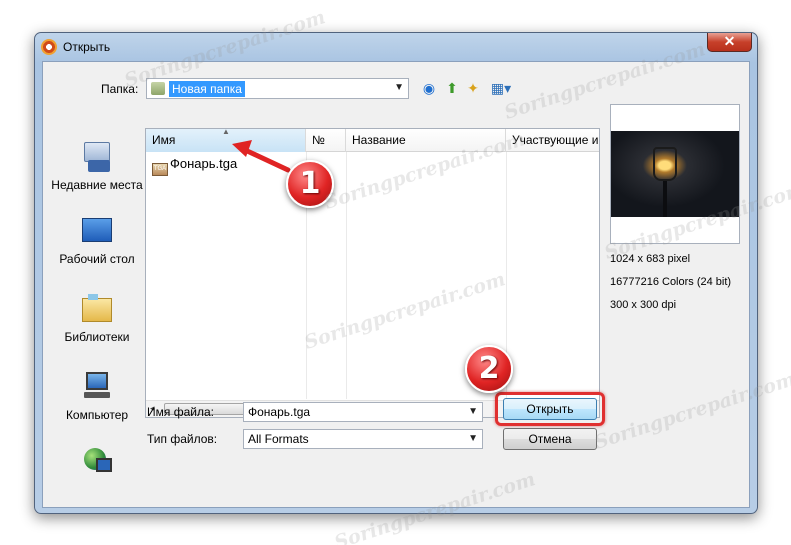 Image resolution: width=791 pixels, height=545 pixels. Describe the element at coordinates (310, 184) in the screenshot. I see `step-1-badge: 1` at that location.